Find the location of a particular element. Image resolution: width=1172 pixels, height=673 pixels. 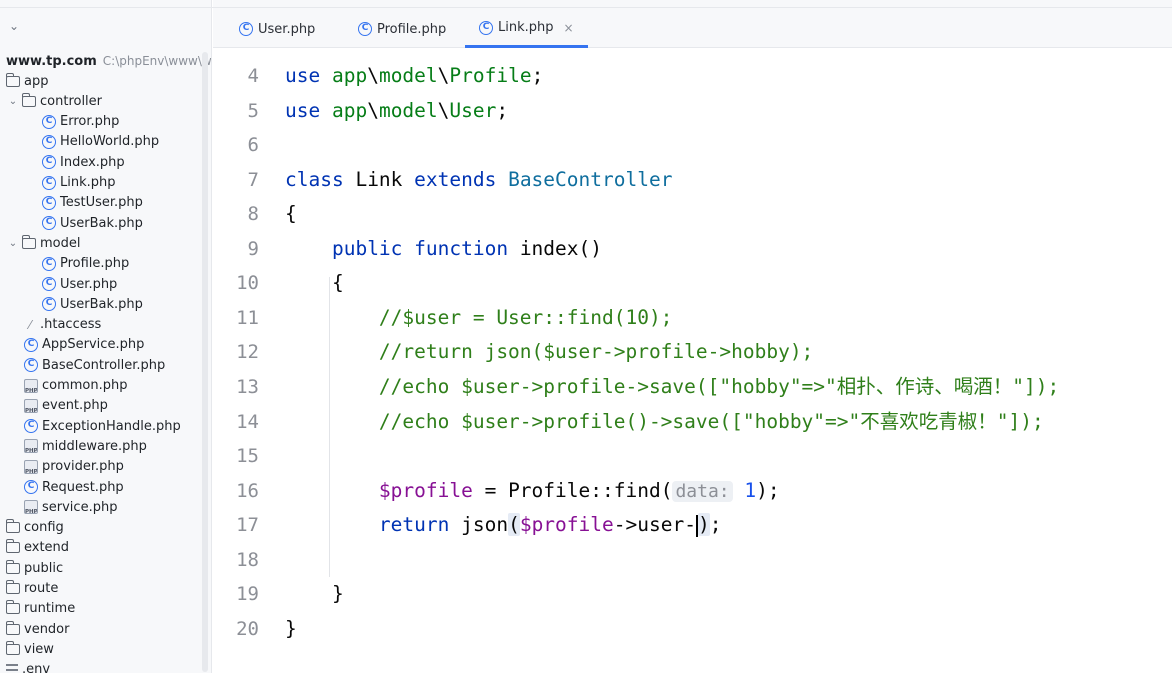

code-token: //return json($user->profile->hobby); is located at coordinates (596, 352).